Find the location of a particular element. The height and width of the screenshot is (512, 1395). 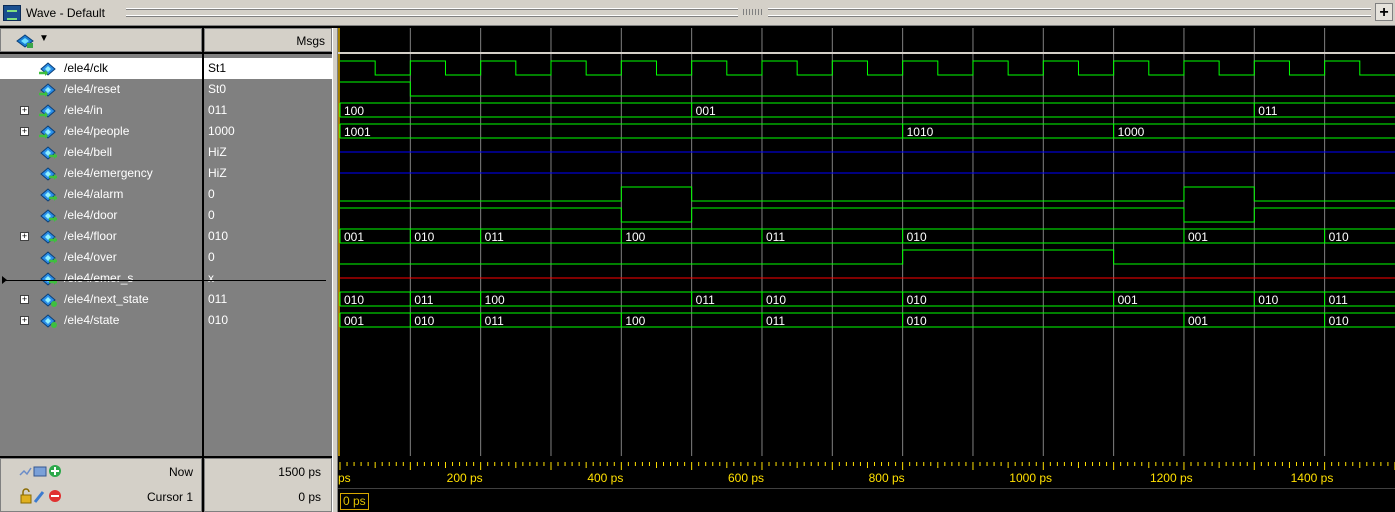

clk-wave is located at coordinates (867, 68).